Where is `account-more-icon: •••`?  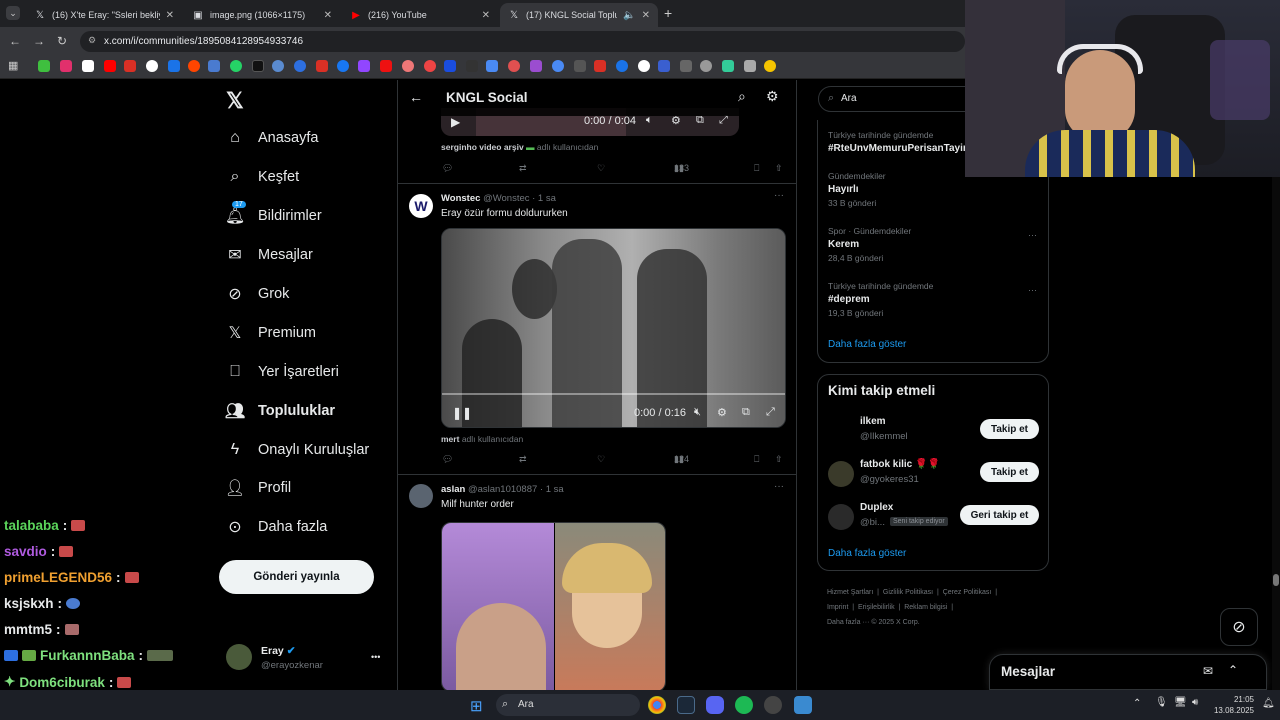
account-more-icon: ••• is located at coordinates (375, 657).